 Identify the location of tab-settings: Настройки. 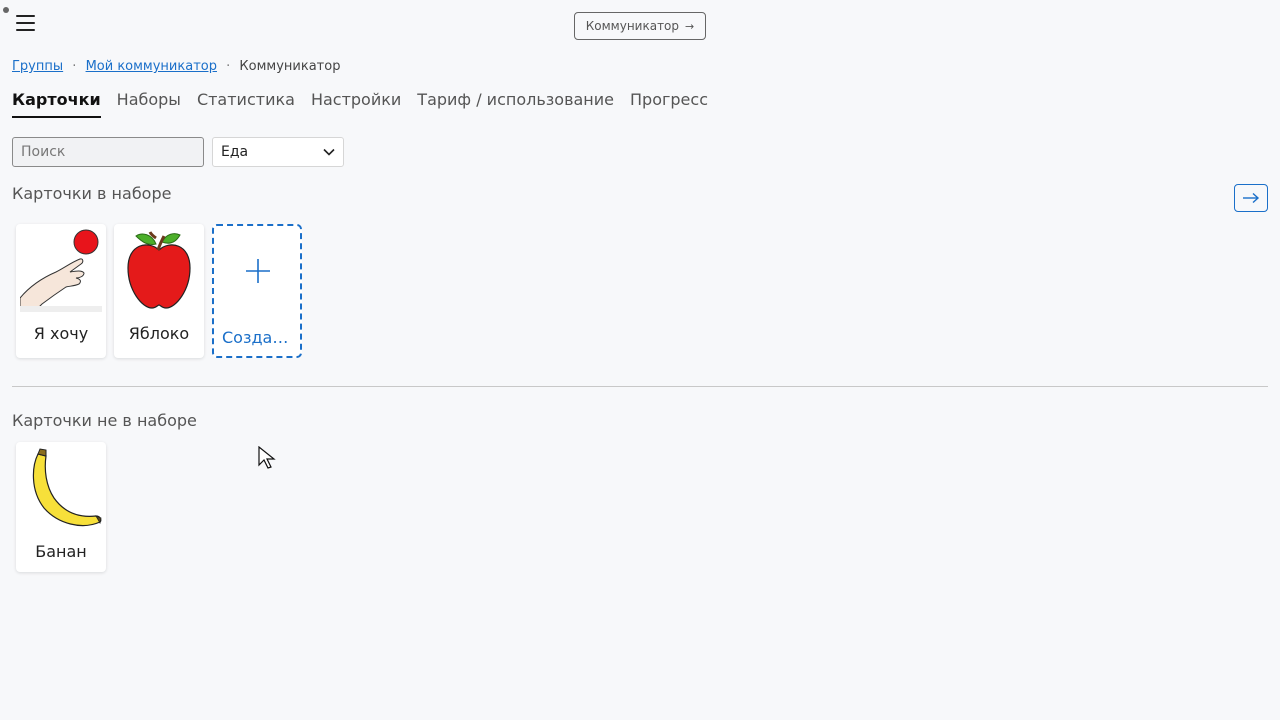
(356, 104).